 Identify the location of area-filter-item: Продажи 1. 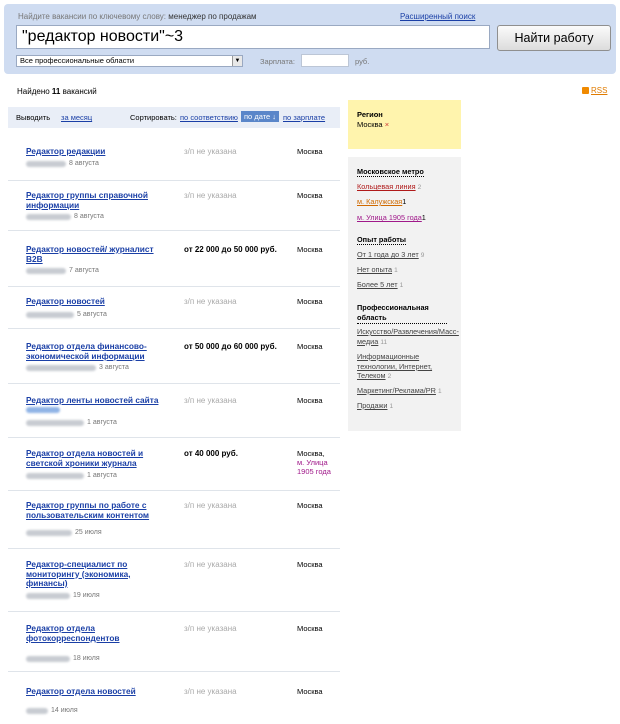
(408, 406).